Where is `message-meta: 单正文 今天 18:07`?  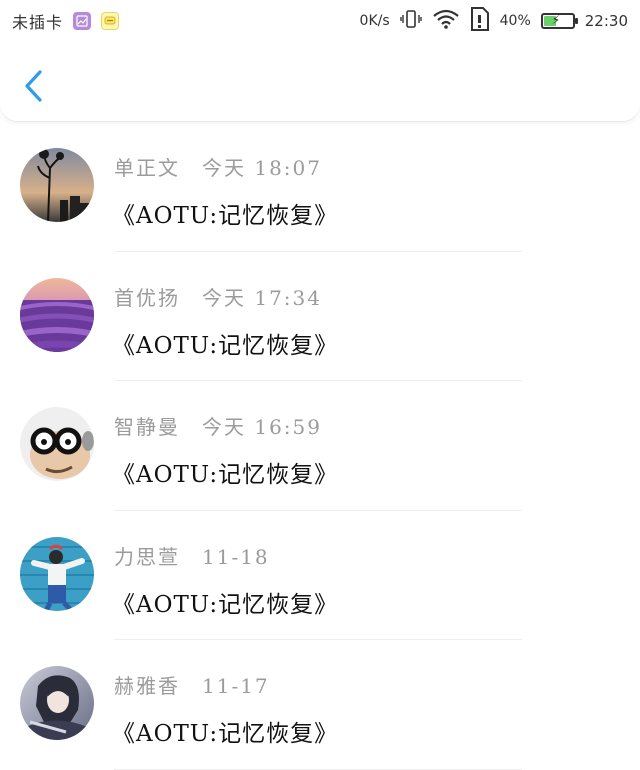 message-meta: 单正文 今天 18:07 is located at coordinates (218, 166).